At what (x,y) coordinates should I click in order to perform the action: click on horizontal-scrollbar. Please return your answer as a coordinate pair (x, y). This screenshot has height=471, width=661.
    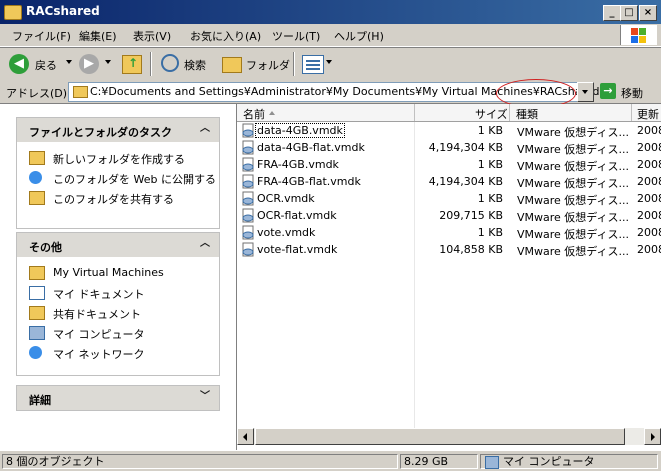
    Looking at the image, I should click on (449, 436).